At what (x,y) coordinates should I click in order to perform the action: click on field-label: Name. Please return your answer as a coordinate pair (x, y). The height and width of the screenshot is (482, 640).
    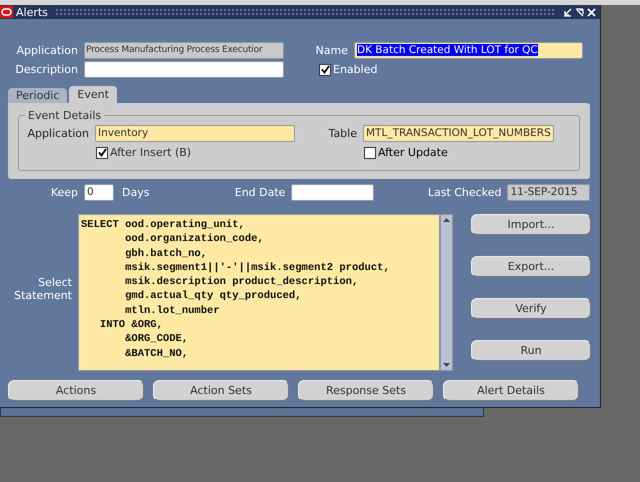
    Looking at the image, I should click on (331, 50).